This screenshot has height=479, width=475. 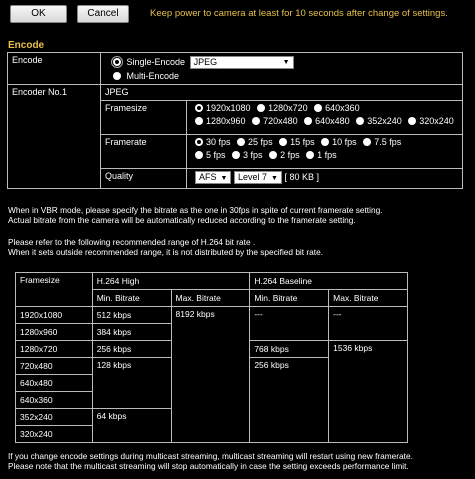 What do you see at coordinates (54, 68) in the screenshot?
I see `encode-label: Encode` at bounding box center [54, 68].